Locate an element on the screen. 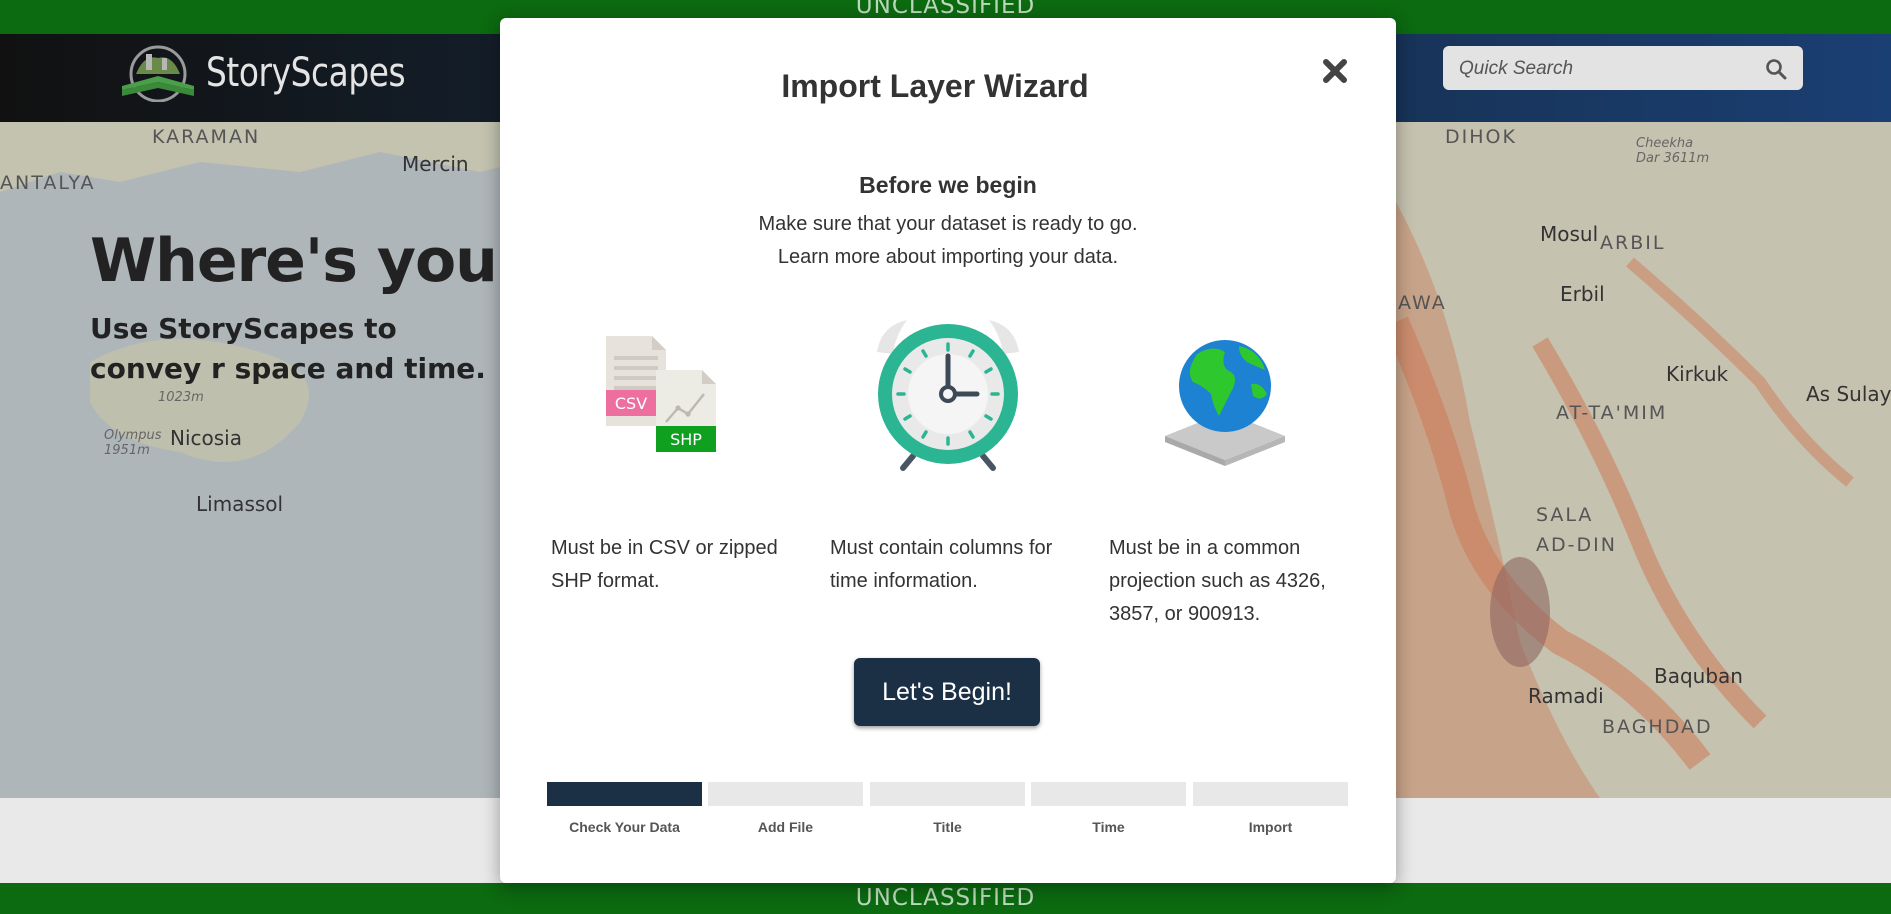 The height and width of the screenshot is (914, 1891). step-time: Time is located at coordinates (1108, 812).